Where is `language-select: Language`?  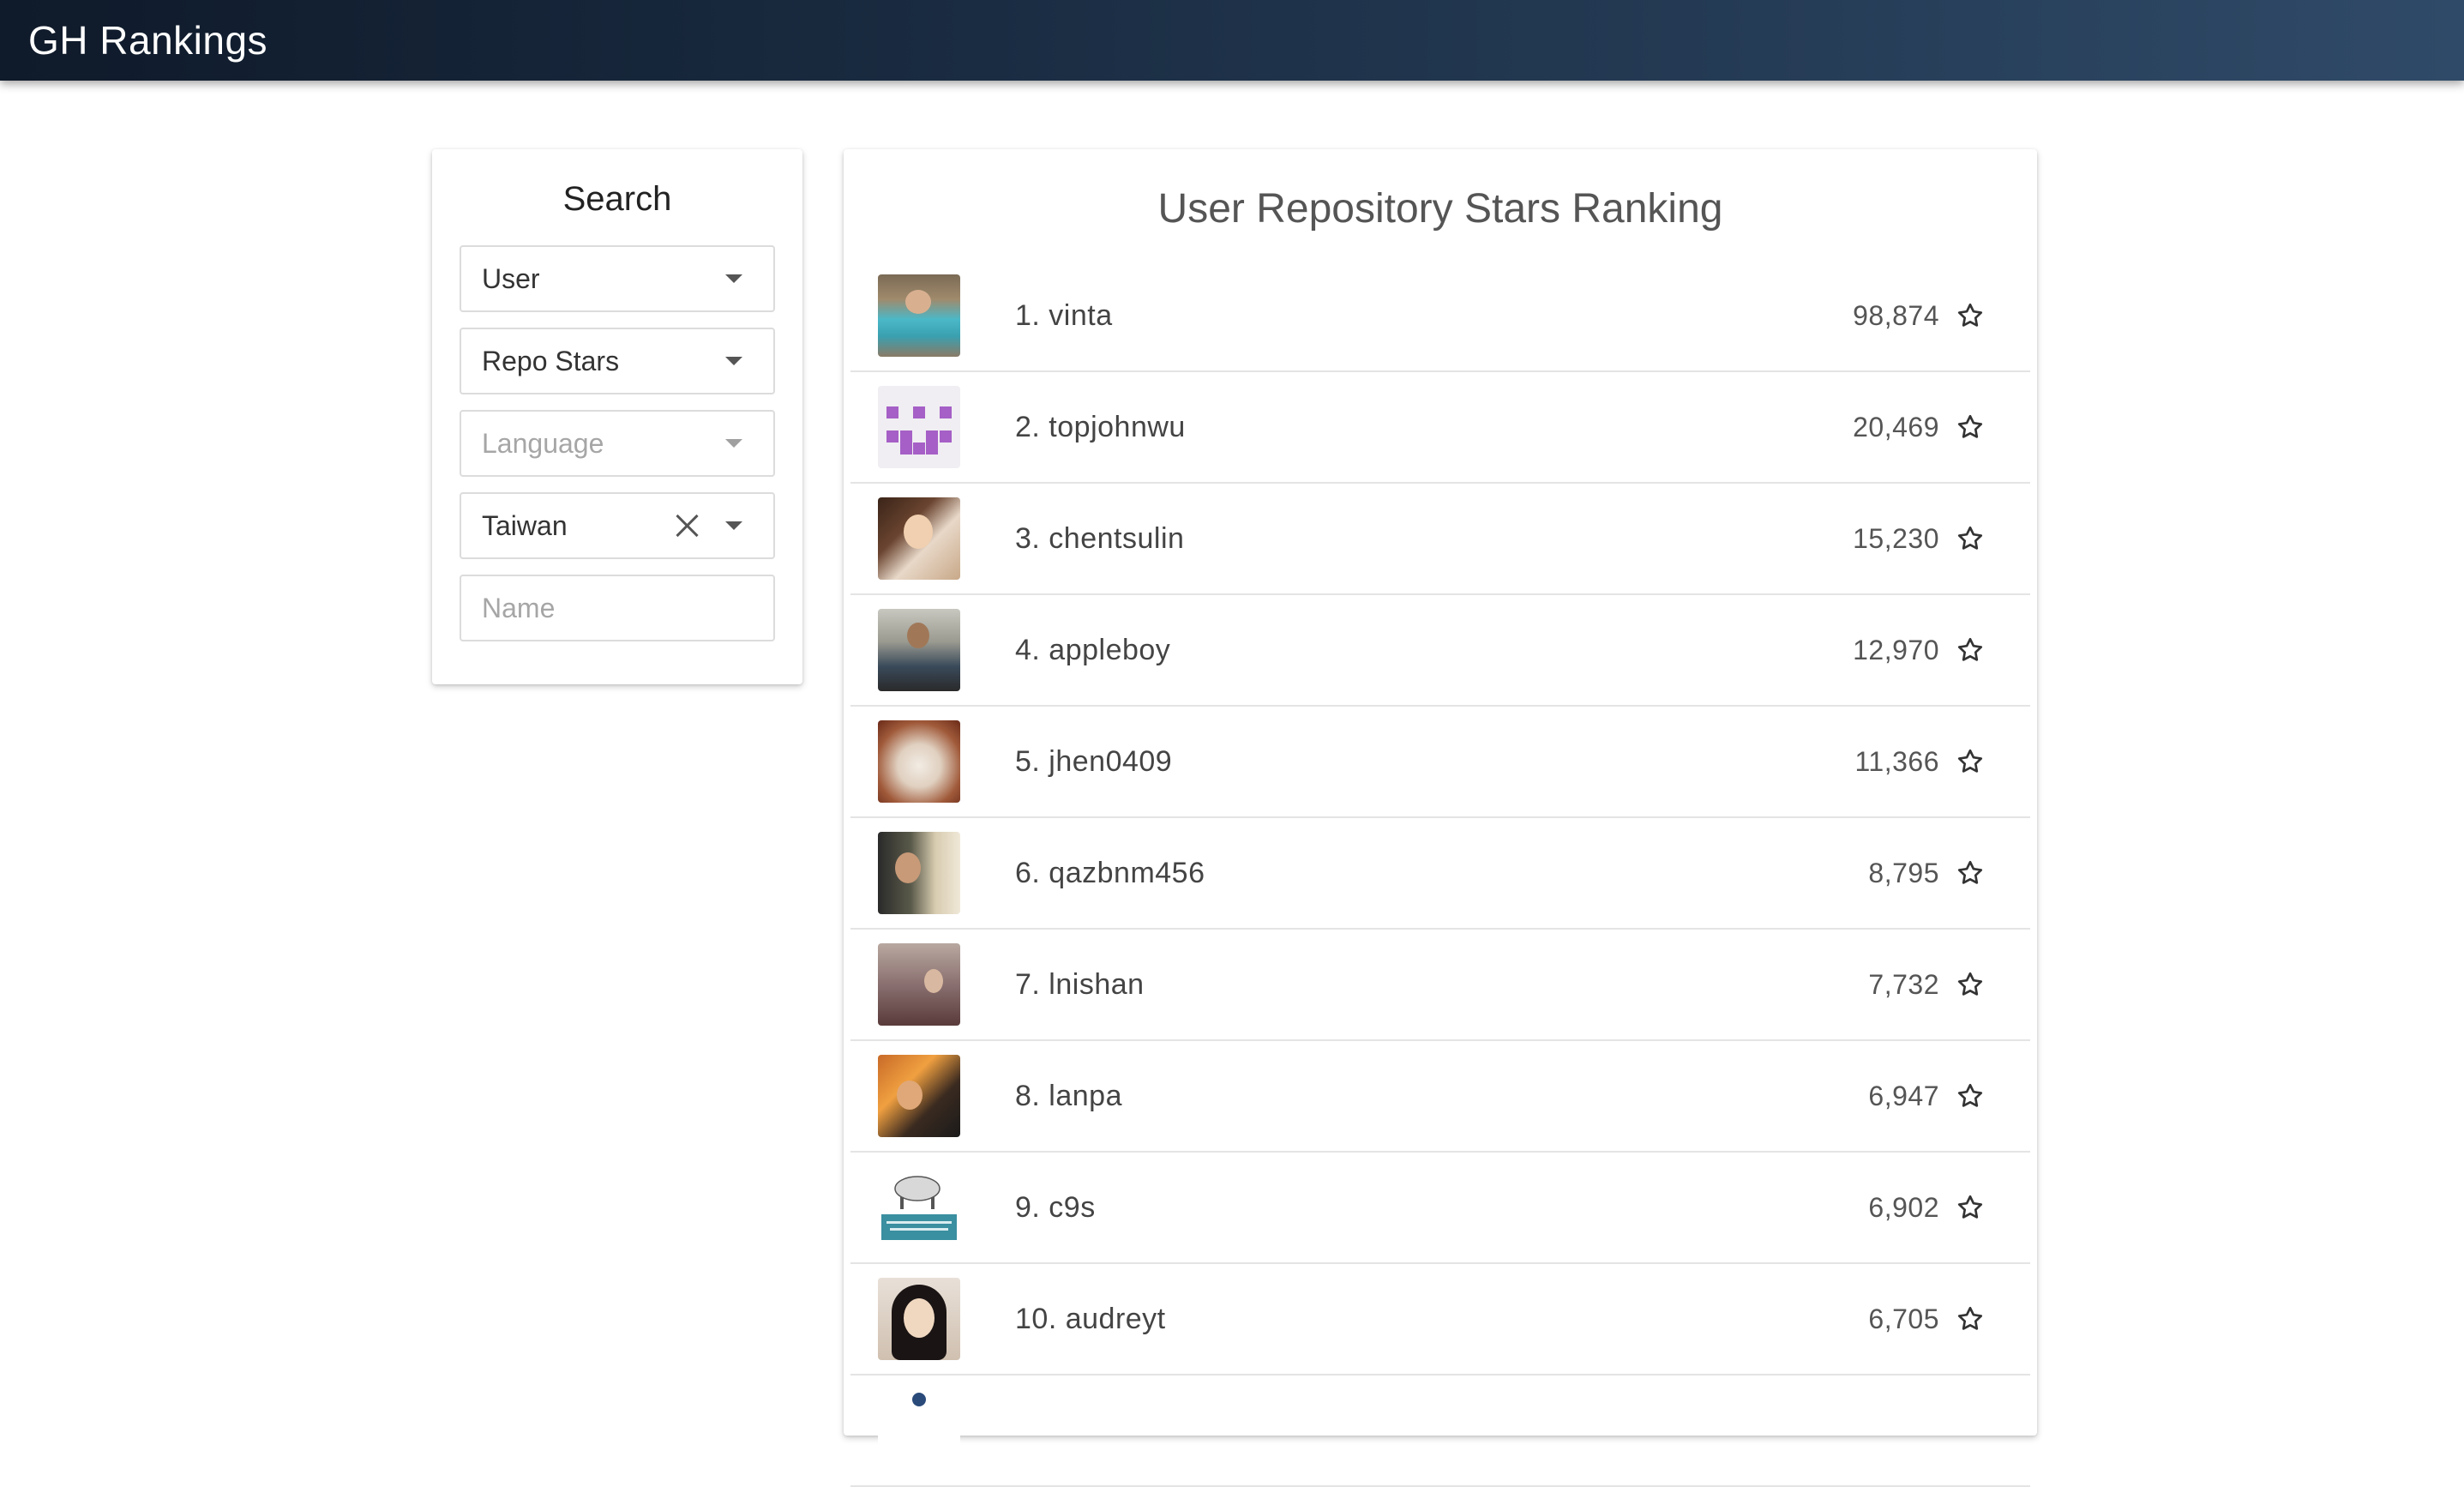
language-select: Language is located at coordinates (617, 444).